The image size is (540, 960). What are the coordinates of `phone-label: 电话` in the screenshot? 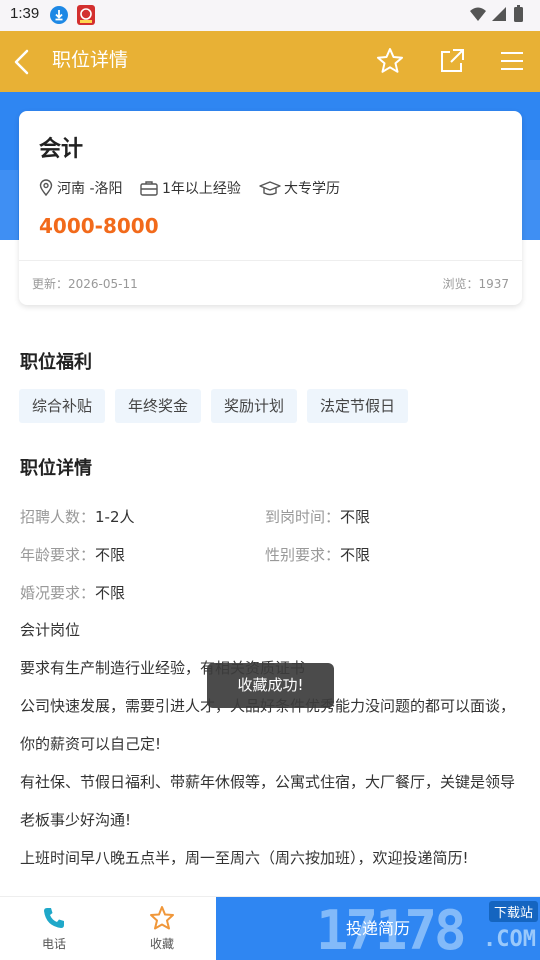 It's located at (53, 944).